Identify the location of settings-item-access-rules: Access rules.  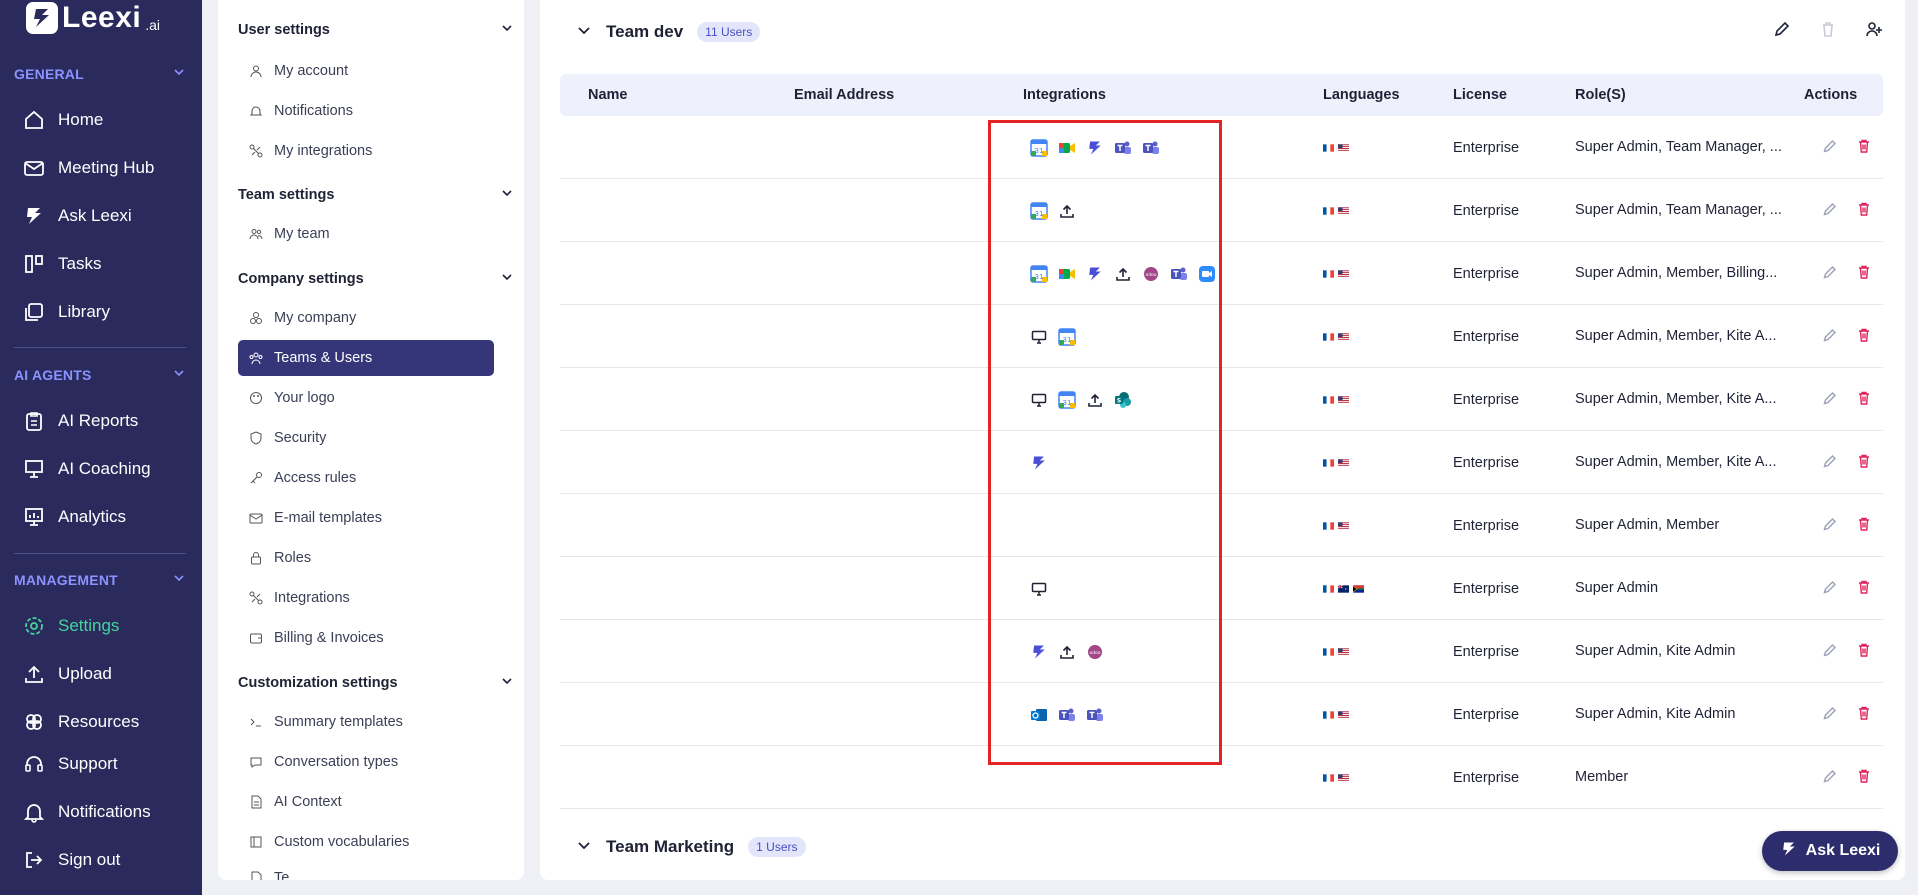
(366, 478).